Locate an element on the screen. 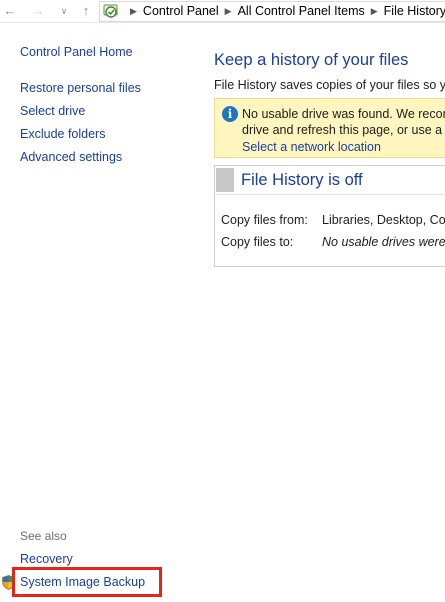  copy-from-value: Libraries, Desktop, Cont is located at coordinates (383, 220).